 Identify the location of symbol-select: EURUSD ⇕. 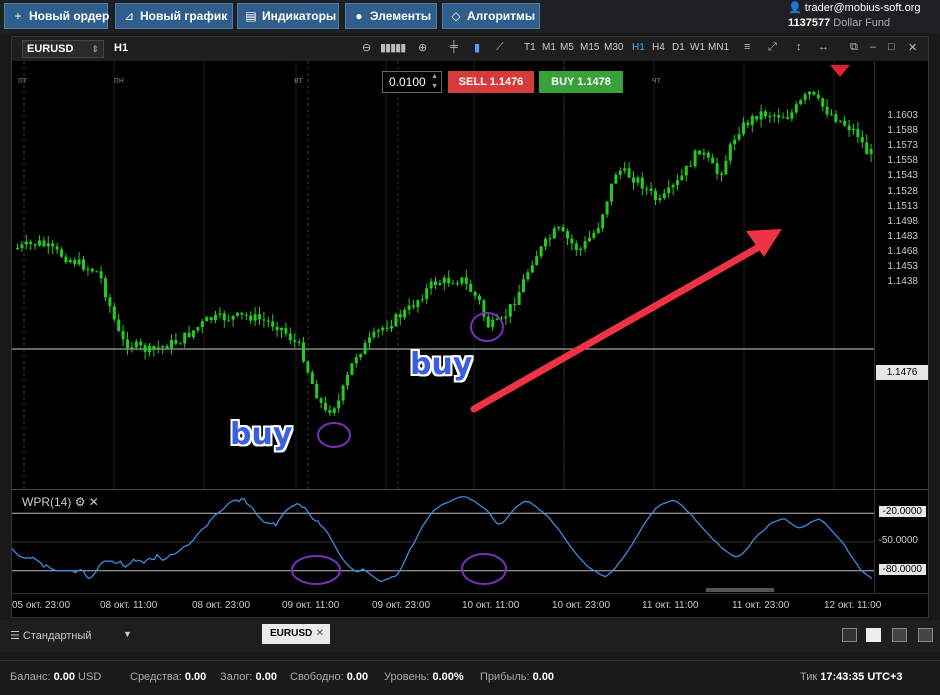
(63, 49).